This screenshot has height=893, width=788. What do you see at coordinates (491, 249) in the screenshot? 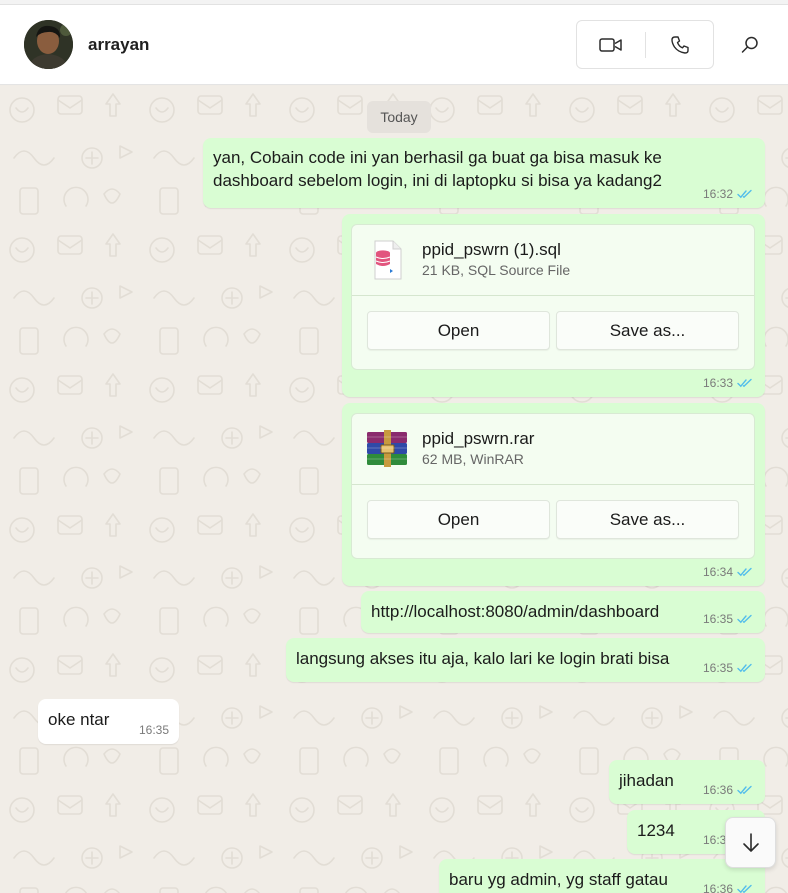
I see `file-name: ppid_pswrn (1).sql` at bounding box center [491, 249].